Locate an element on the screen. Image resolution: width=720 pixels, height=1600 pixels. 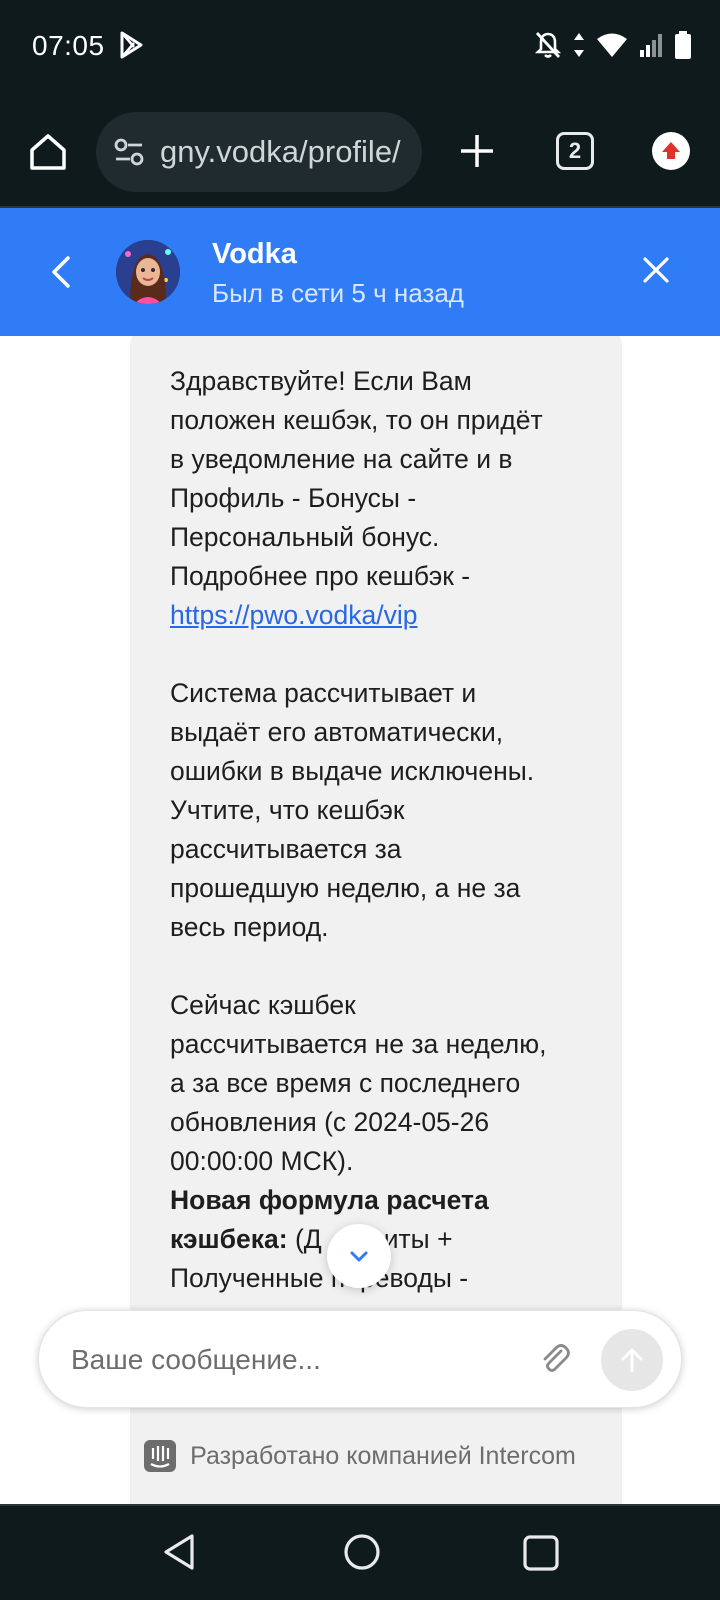
signal-icon is located at coordinates (651, 45).